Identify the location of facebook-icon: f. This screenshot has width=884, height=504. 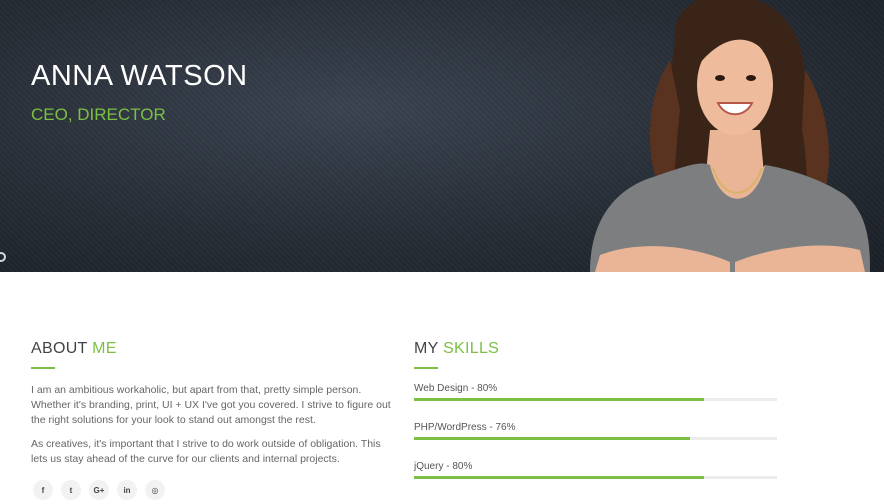
(43, 490).